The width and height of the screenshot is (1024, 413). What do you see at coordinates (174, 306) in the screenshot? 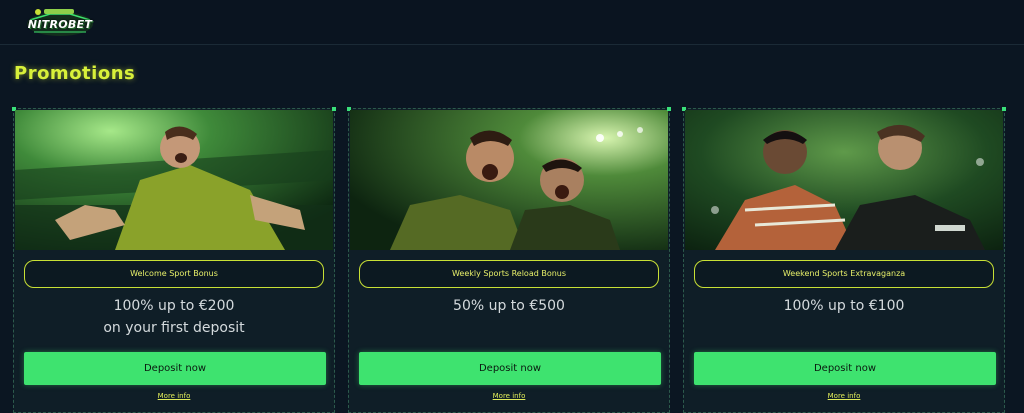
I see `promo-offer-line1: 100% up to €200` at bounding box center [174, 306].